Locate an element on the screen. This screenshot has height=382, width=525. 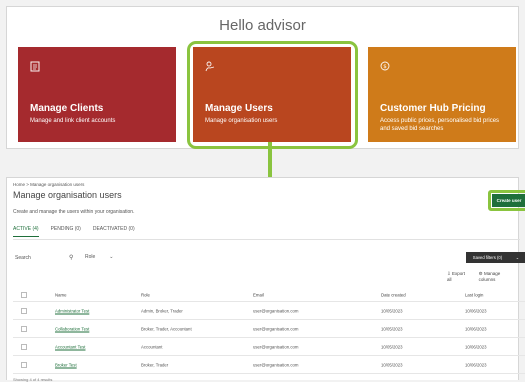
tab-active: ACTIVE (4) is located at coordinates (26, 231).